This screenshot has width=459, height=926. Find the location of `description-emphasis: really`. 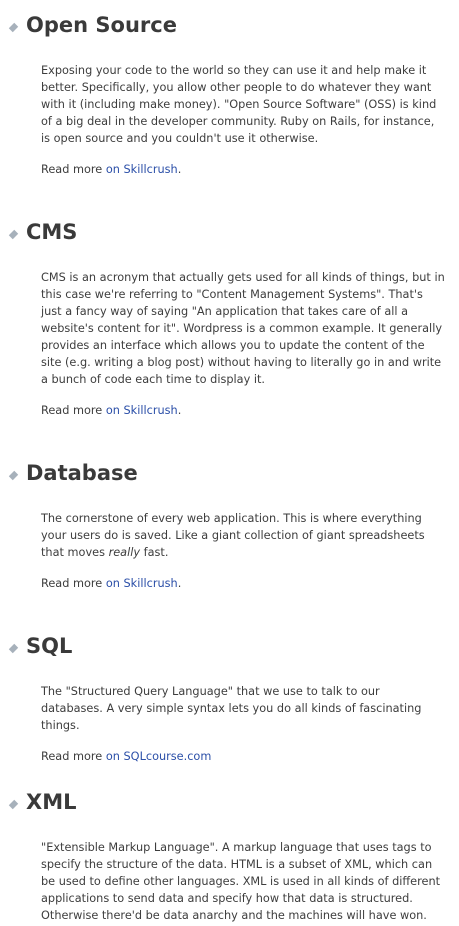

description-emphasis: really is located at coordinates (124, 552).